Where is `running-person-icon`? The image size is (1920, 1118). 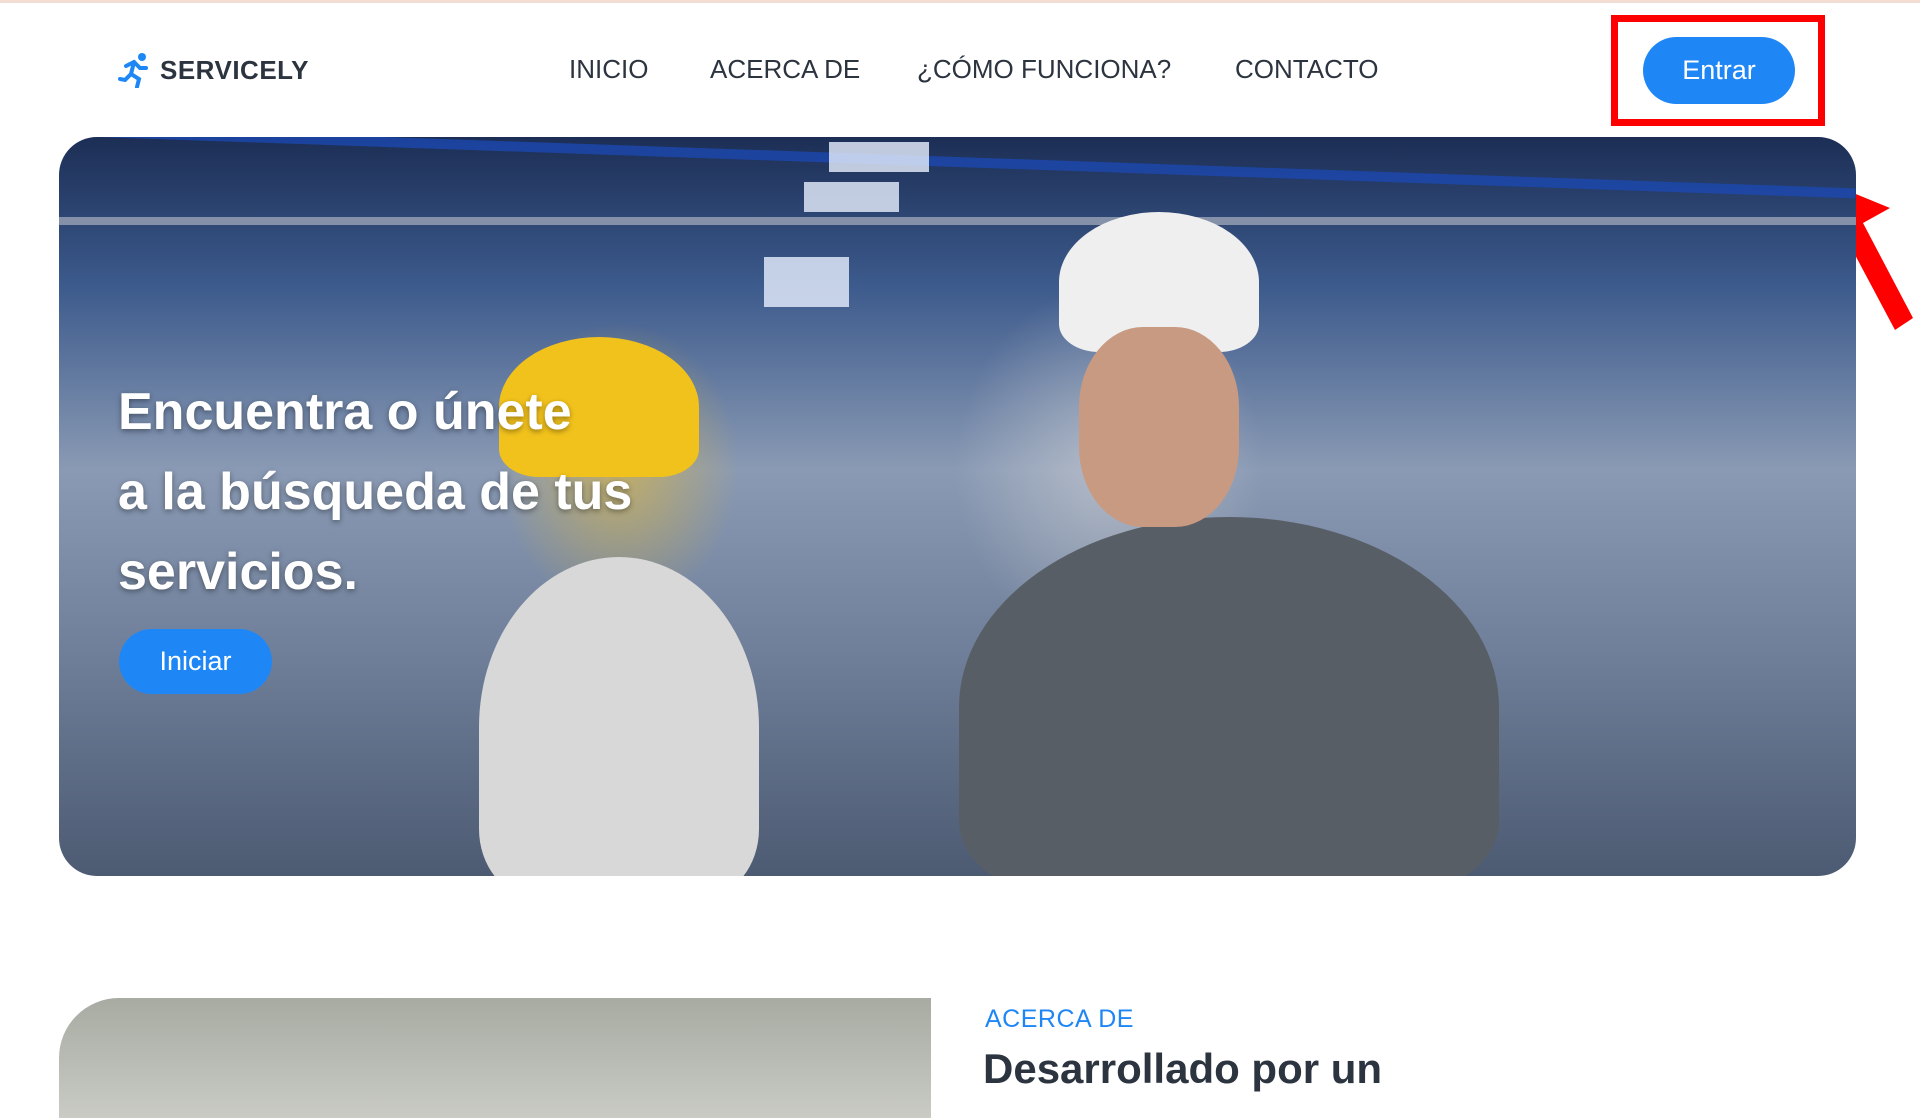
running-person-icon is located at coordinates (133, 70).